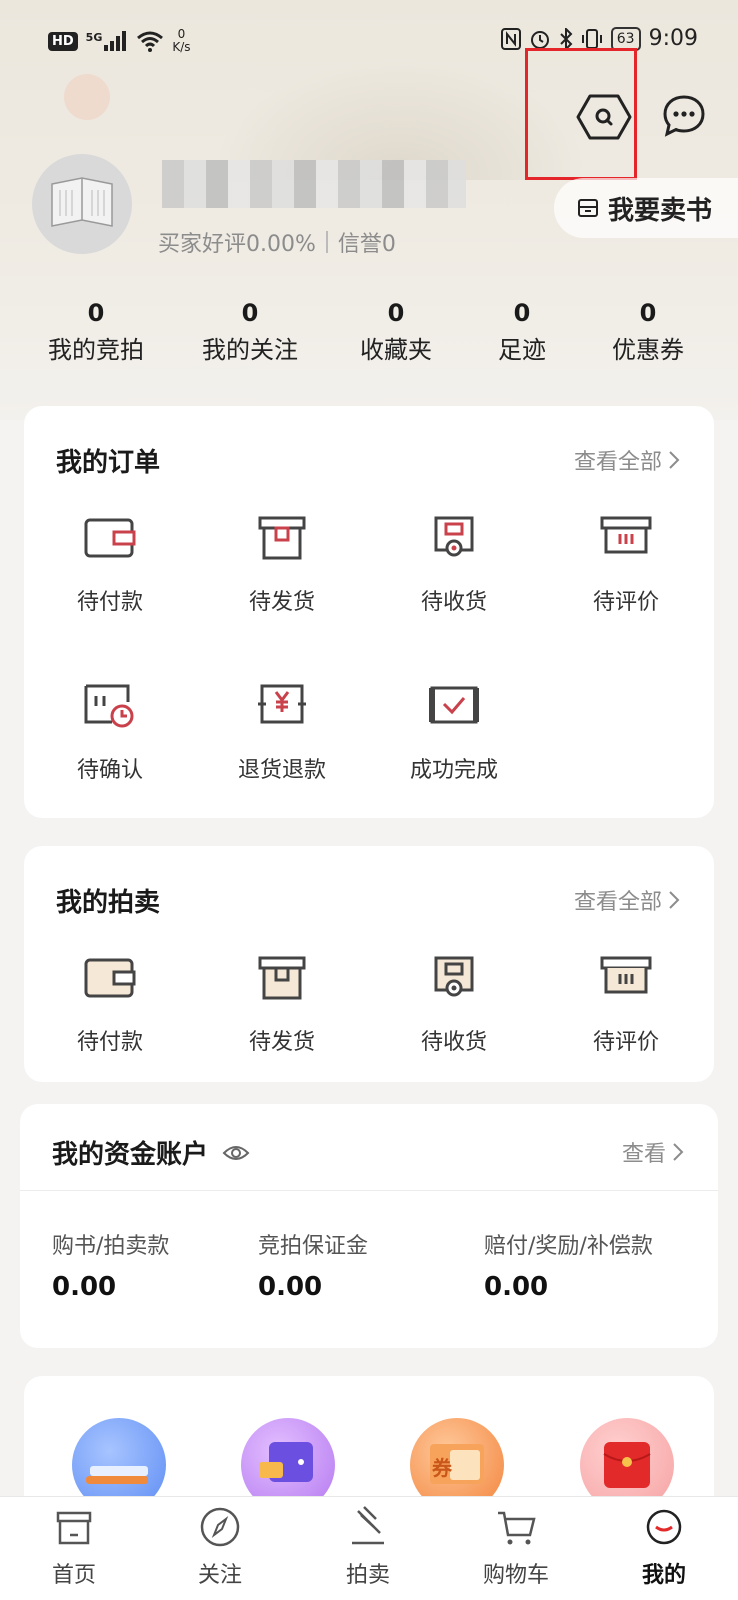 The height and width of the screenshot is (1600, 738). What do you see at coordinates (326, 242) in the screenshot?
I see `ratings-divider` at bounding box center [326, 242].